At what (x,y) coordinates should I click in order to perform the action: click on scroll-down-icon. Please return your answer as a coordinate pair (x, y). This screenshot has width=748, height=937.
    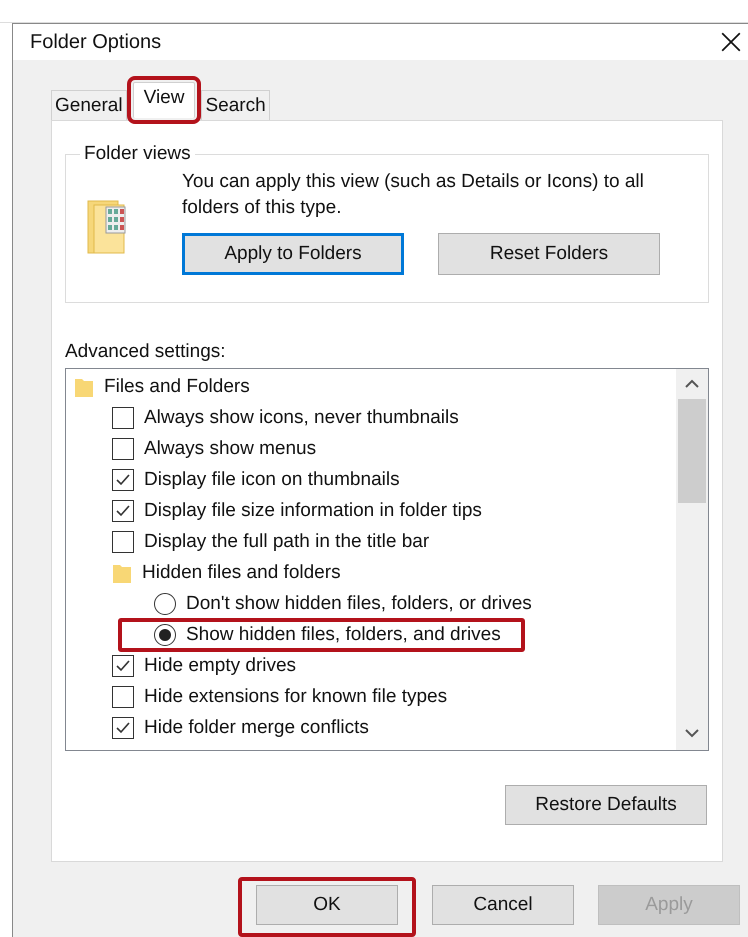
    Looking at the image, I should click on (692, 733).